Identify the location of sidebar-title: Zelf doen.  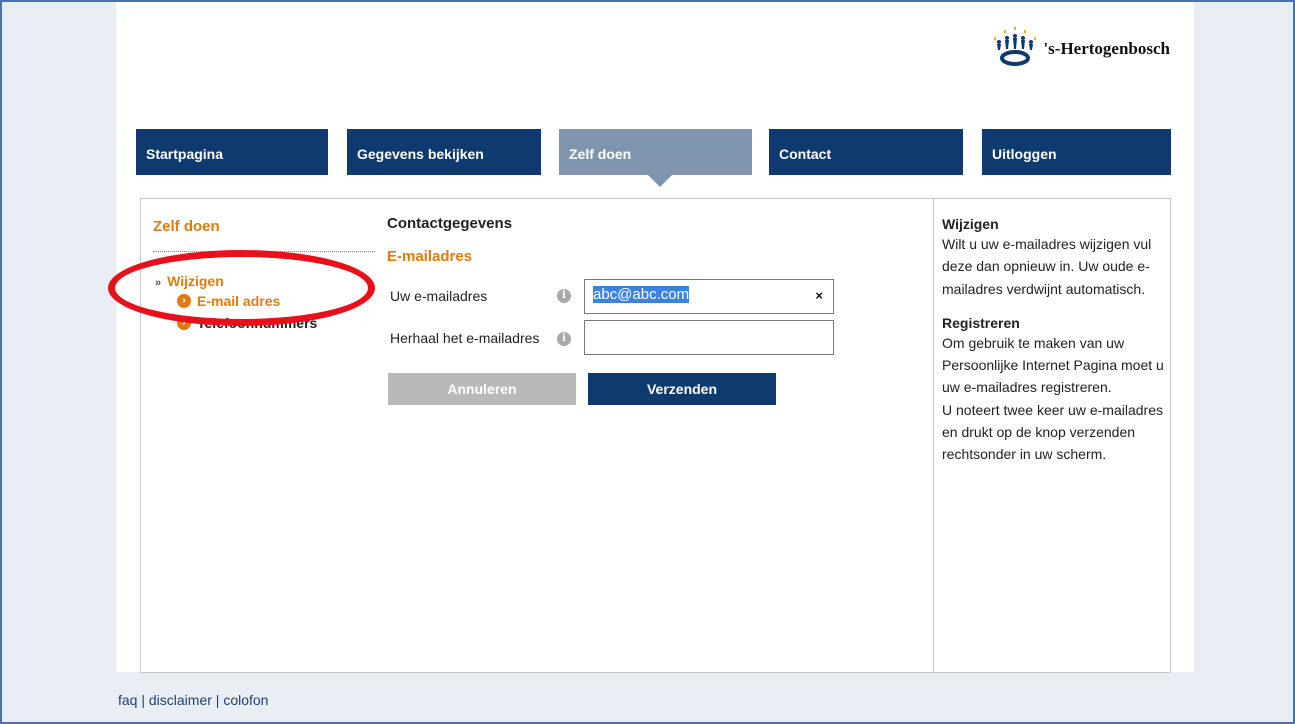
(186, 226).